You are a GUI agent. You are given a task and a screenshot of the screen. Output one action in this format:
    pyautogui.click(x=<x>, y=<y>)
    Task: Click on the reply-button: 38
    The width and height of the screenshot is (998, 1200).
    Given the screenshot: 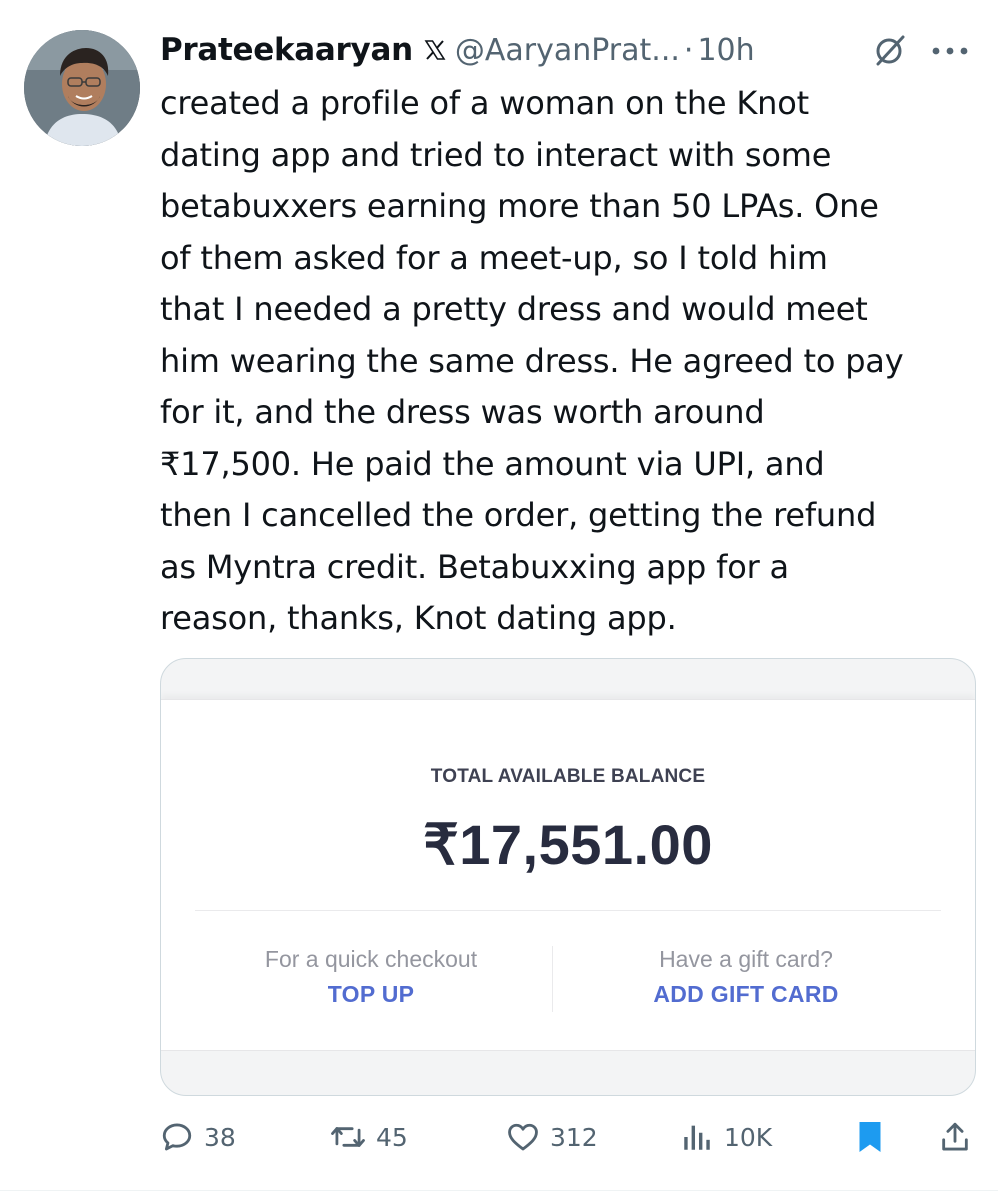 What is the action you would take?
    pyautogui.click(x=198, y=1137)
    